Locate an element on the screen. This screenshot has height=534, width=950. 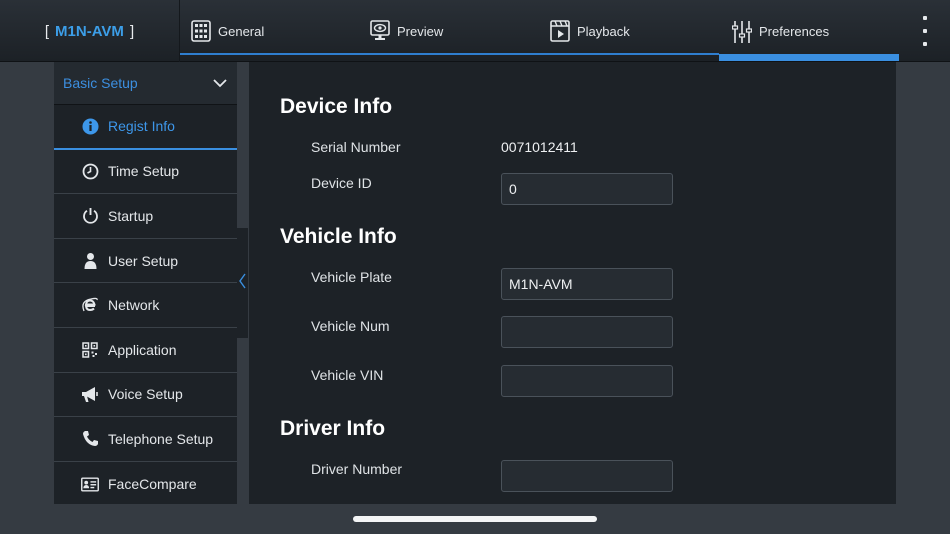
chevron-down-icon is located at coordinates (220, 83).